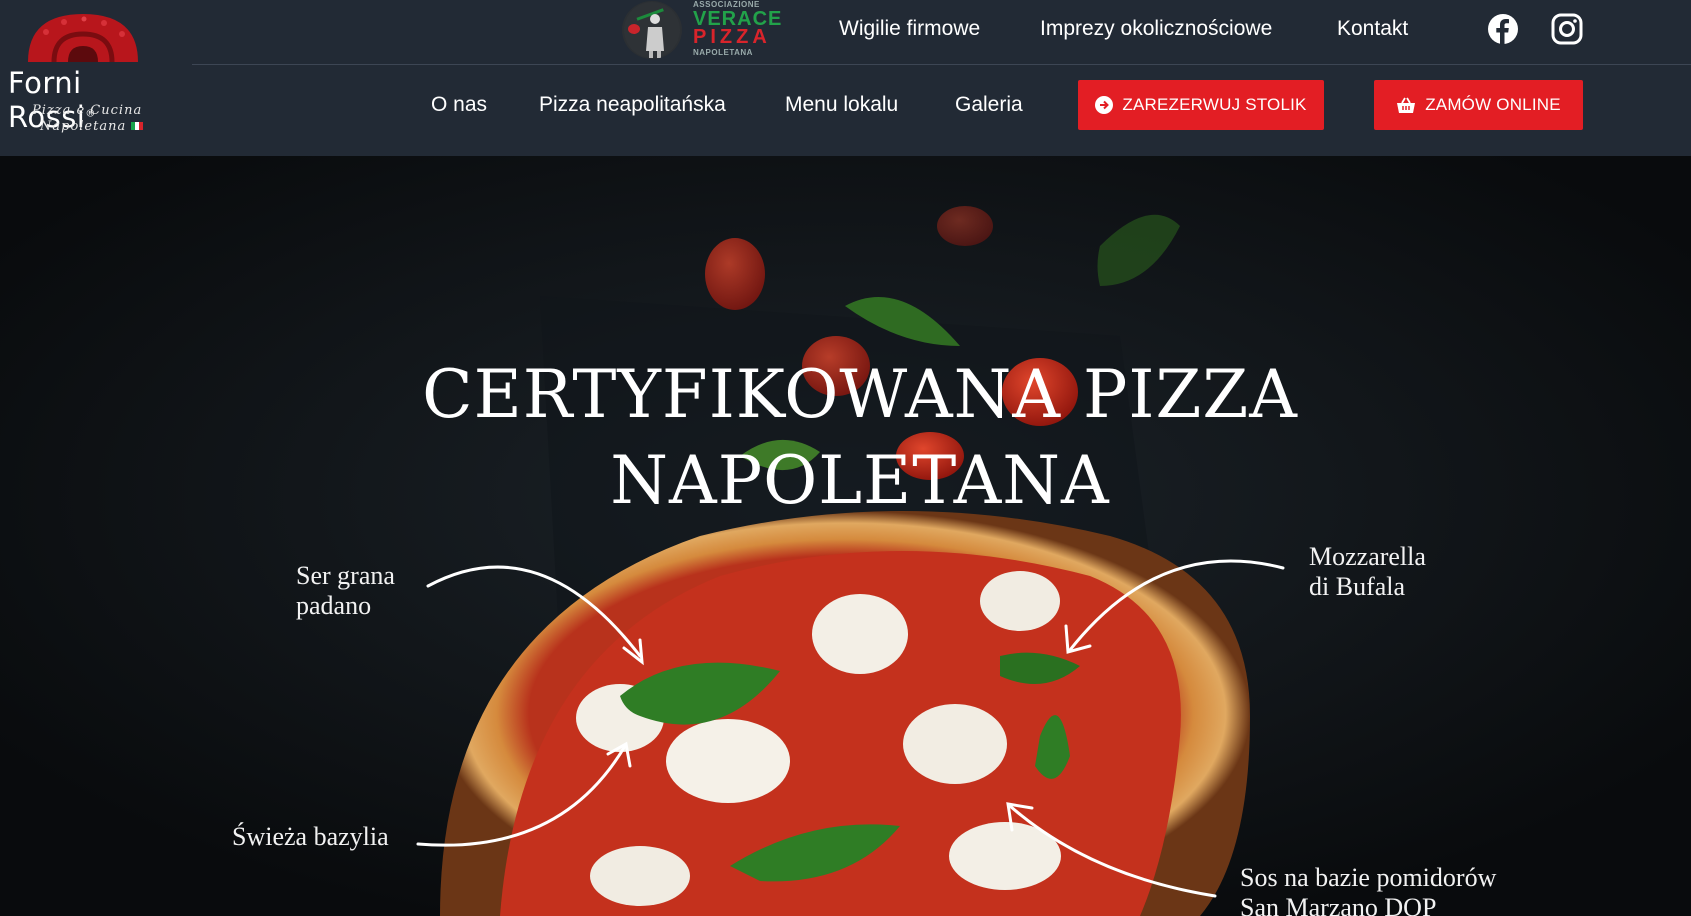 The height and width of the screenshot is (916, 1691). What do you see at coordinates (137, 126) in the screenshot?
I see `italian-flag-icon` at bounding box center [137, 126].